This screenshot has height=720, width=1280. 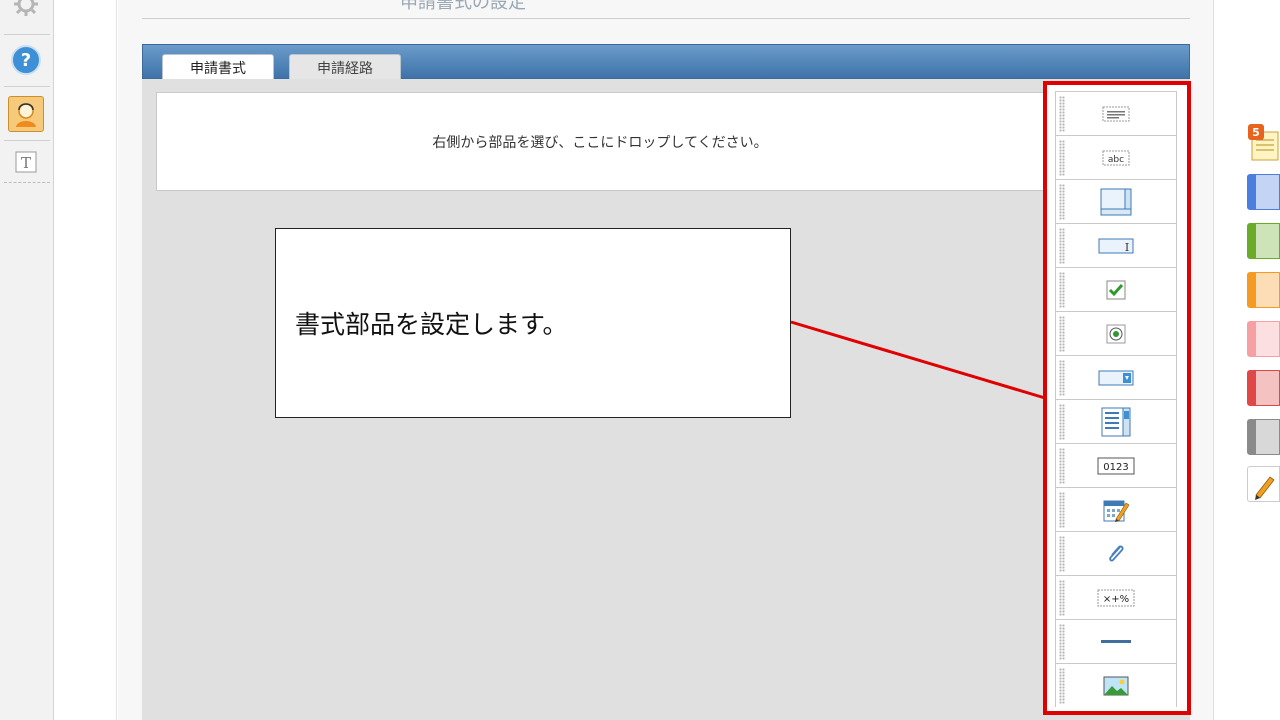 I want to click on date-calendar-icon, so click(x=1116, y=511).